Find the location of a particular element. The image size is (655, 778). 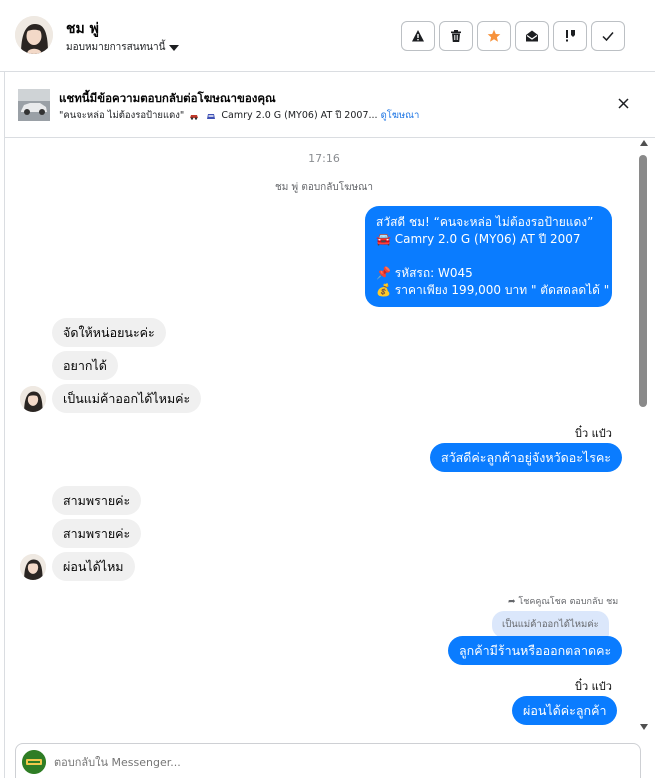

scrollbar-thumb is located at coordinates (643, 281).